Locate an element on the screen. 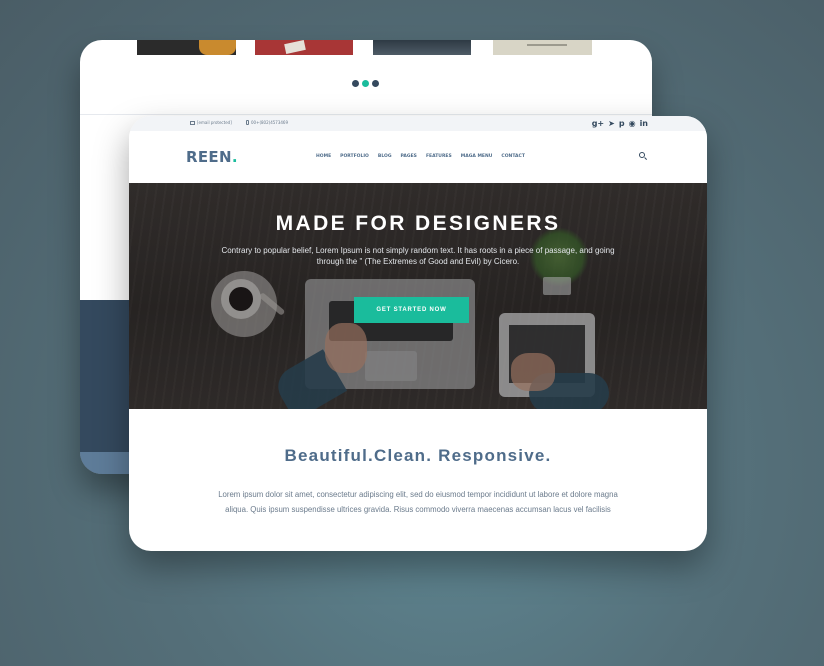 The image size is (824, 666). site-logo: REEN. is located at coordinates (212, 157).